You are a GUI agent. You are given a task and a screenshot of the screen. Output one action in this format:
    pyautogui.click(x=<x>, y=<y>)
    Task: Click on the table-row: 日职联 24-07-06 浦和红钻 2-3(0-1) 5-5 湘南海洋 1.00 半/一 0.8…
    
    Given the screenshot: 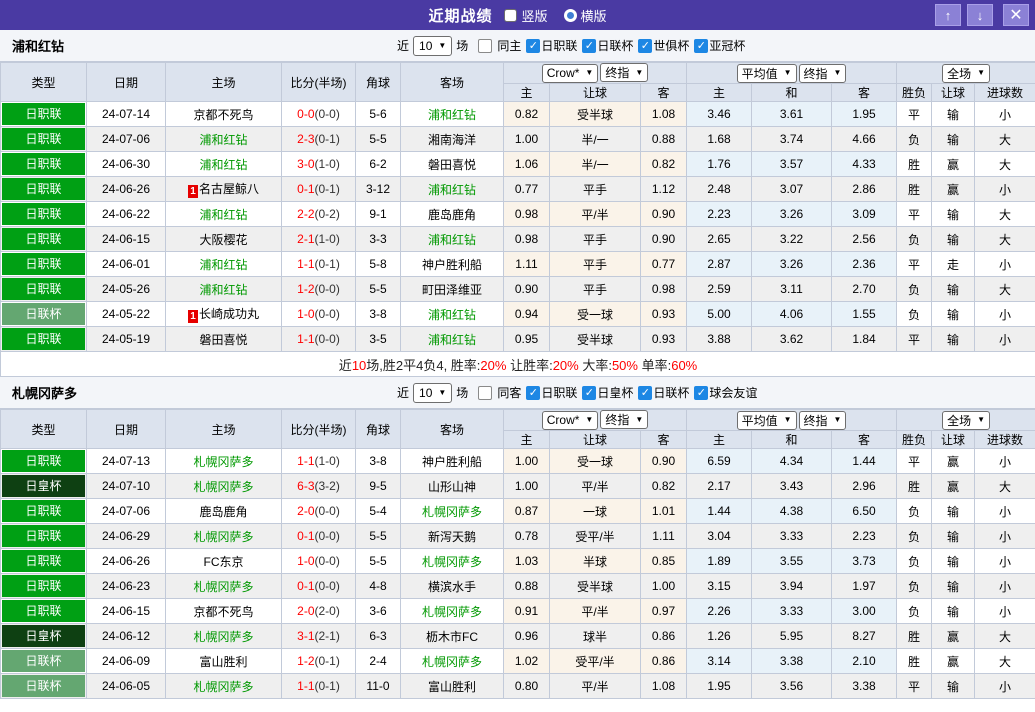 What is the action you would take?
    pyautogui.click(x=517, y=139)
    